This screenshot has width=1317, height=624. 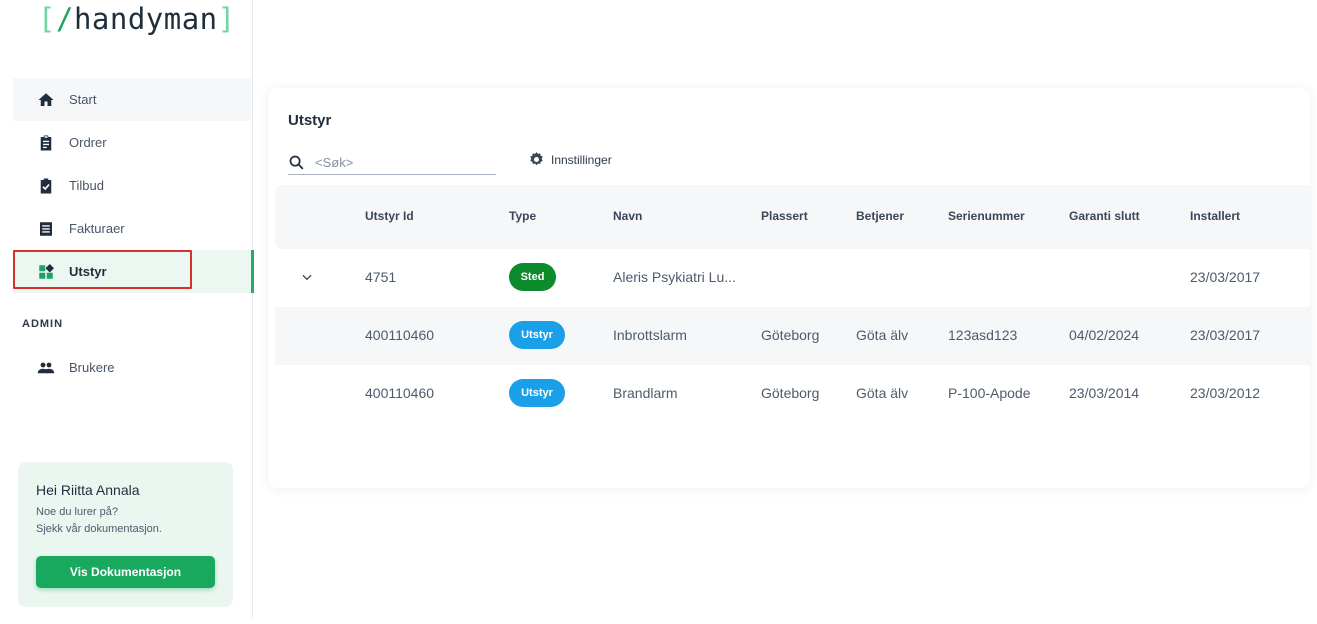 What do you see at coordinates (133, 271) in the screenshot?
I see `sidebar-item-utstyr: Utstyr` at bounding box center [133, 271].